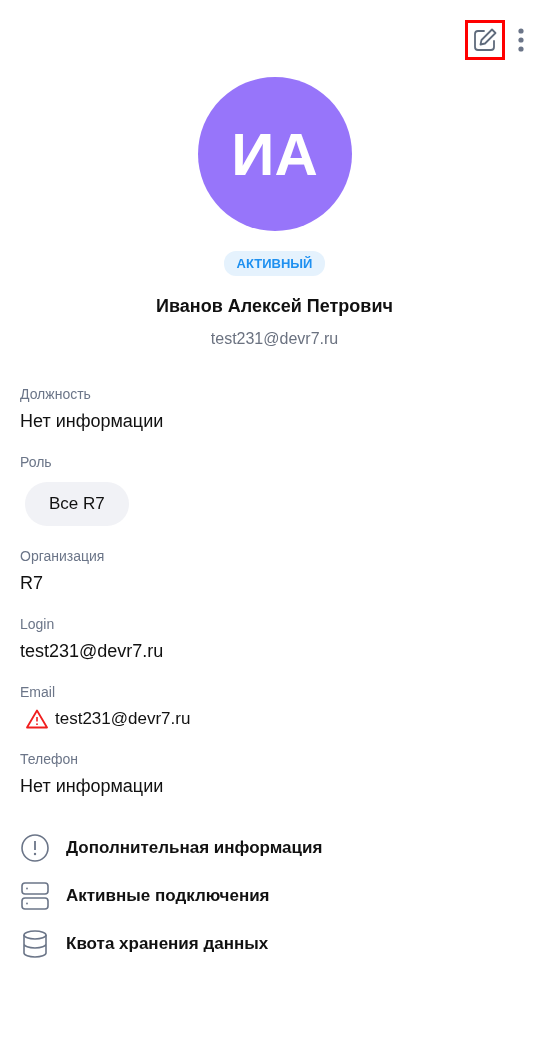 The height and width of the screenshot is (1039, 549). Describe the element at coordinates (274, 944) in the screenshot. I see `section-link: Квота хранения данных` at that location.